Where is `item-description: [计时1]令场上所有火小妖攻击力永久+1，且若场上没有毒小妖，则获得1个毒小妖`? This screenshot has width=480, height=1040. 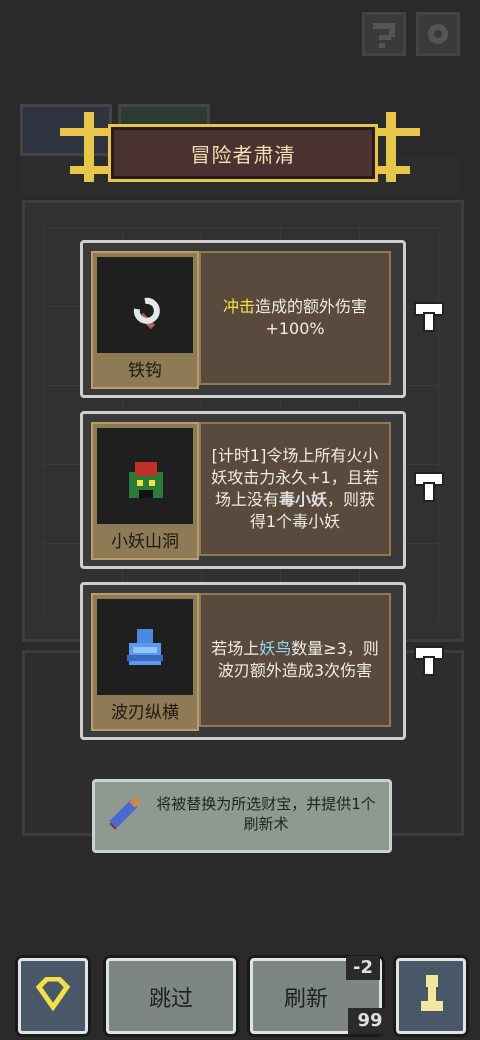
item-description: [计时1]令场上所有火小妖攻击力永久+1，且若场上没有毒小妖，则获得1个毒小妖 is located at coordinates (295, 489).